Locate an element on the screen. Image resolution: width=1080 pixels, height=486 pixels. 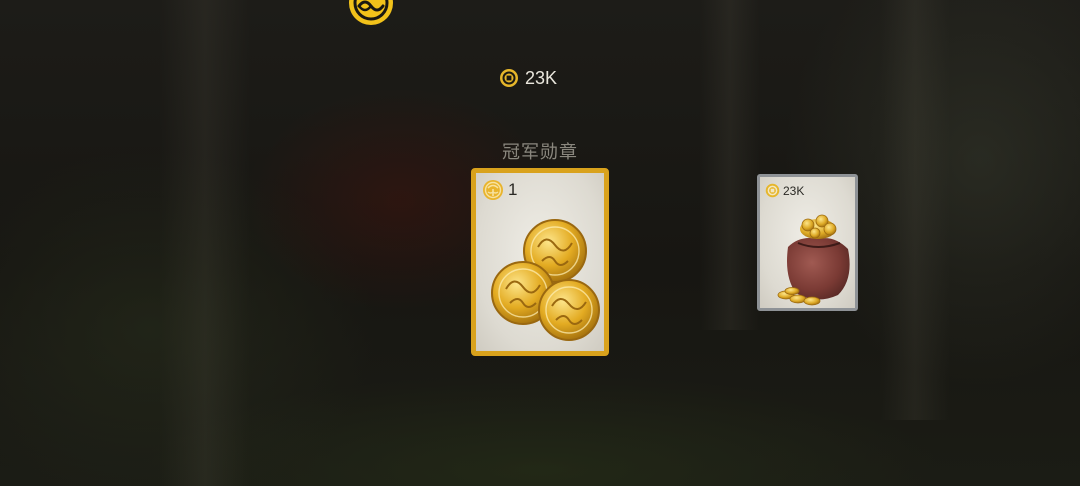
reward-card-medals: 1 is located at coordinates (540, 262).